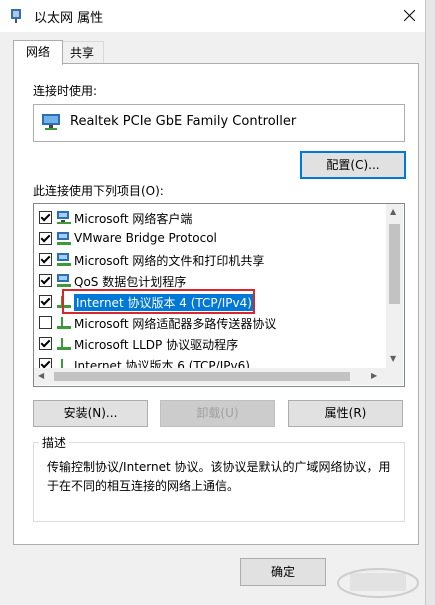  I want to click on scrollbar-corner, so click(394, 376).